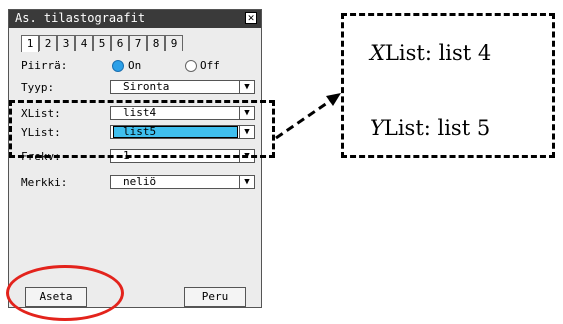 The width and height of the screenshot is (563, 324). I want to click on callout-x-letter: X, so click(377, 53).